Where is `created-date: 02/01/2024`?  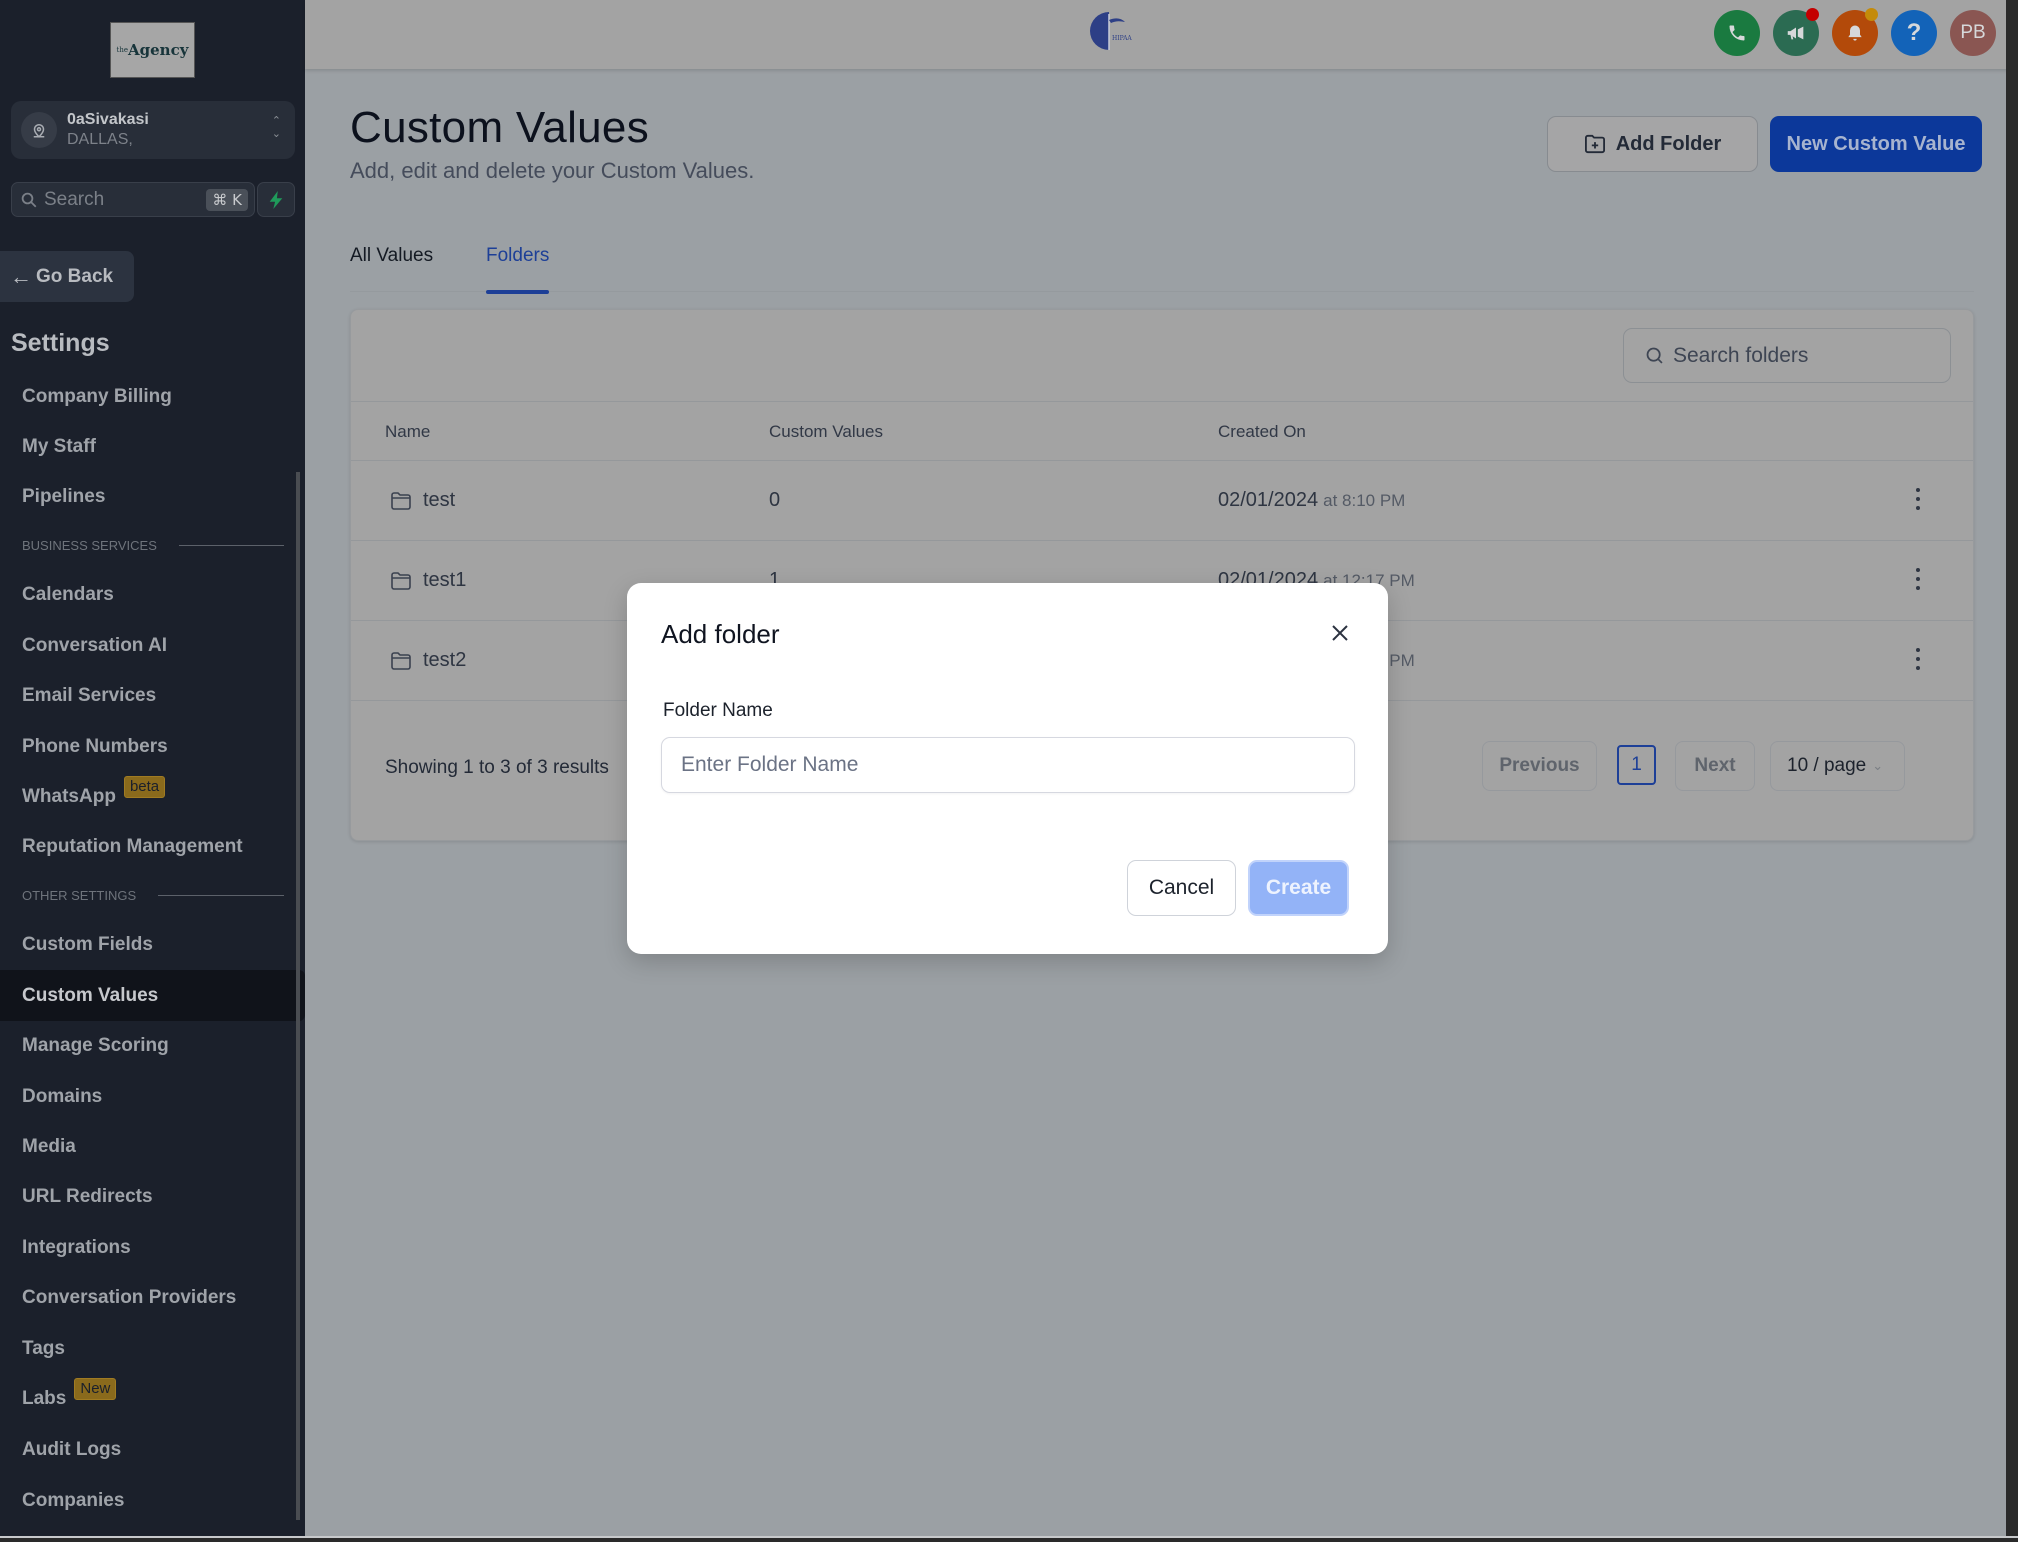
created-date: 02/01/2024 is located at coordinates (1268, 500).